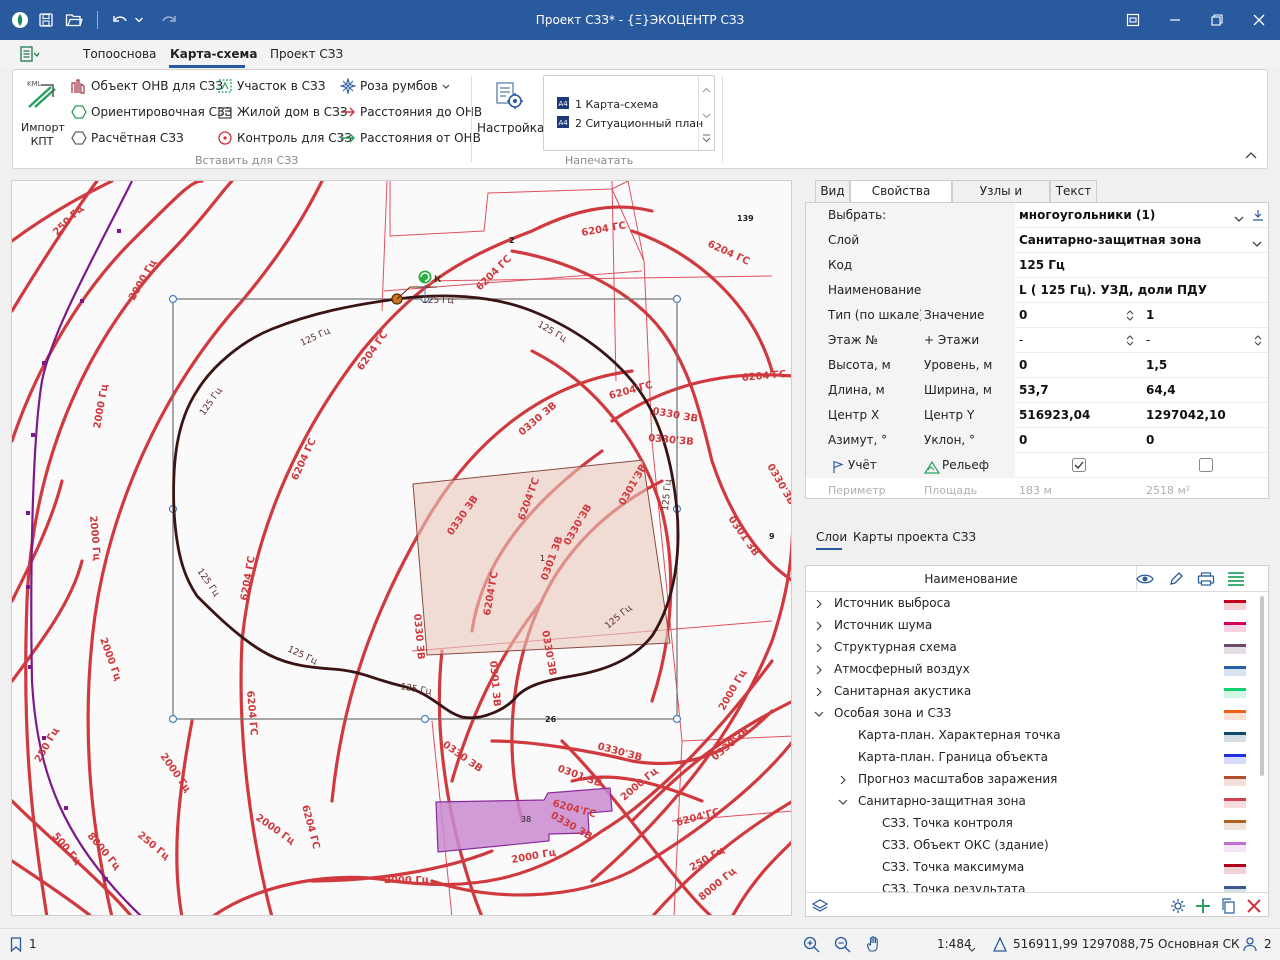 This screenshot has width=1280, height=960. Describe the element at coordinates (1078, 440) in the screenshot. I see `azimuth-value: 0` at that location.